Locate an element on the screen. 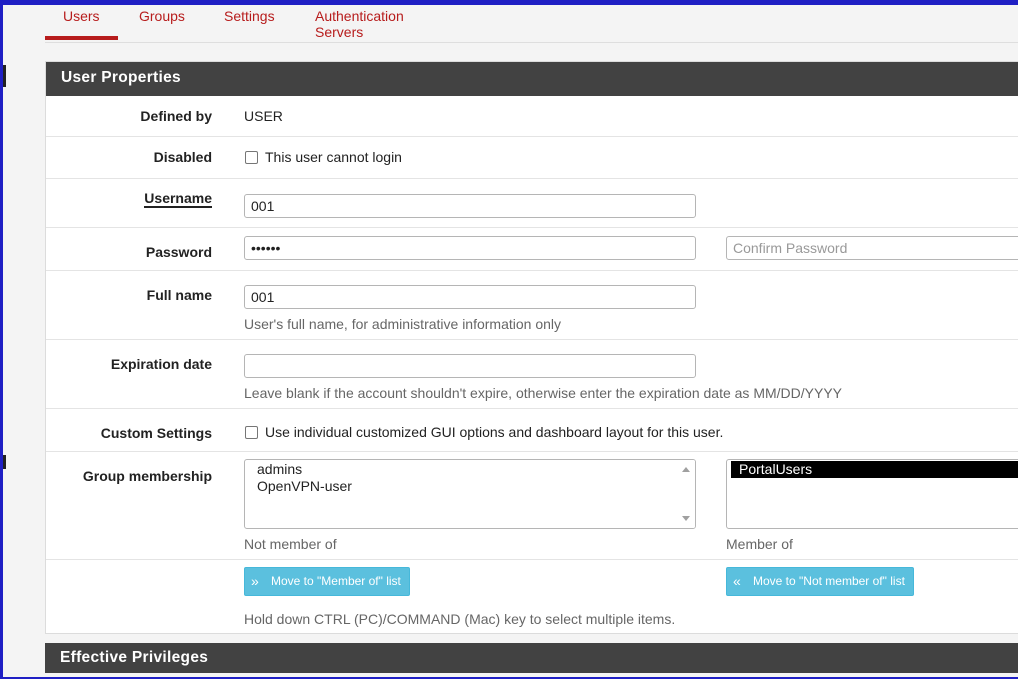 The image size is (1018, 679). double-chevron-right-icon: » is located at coordinates (255, 581).